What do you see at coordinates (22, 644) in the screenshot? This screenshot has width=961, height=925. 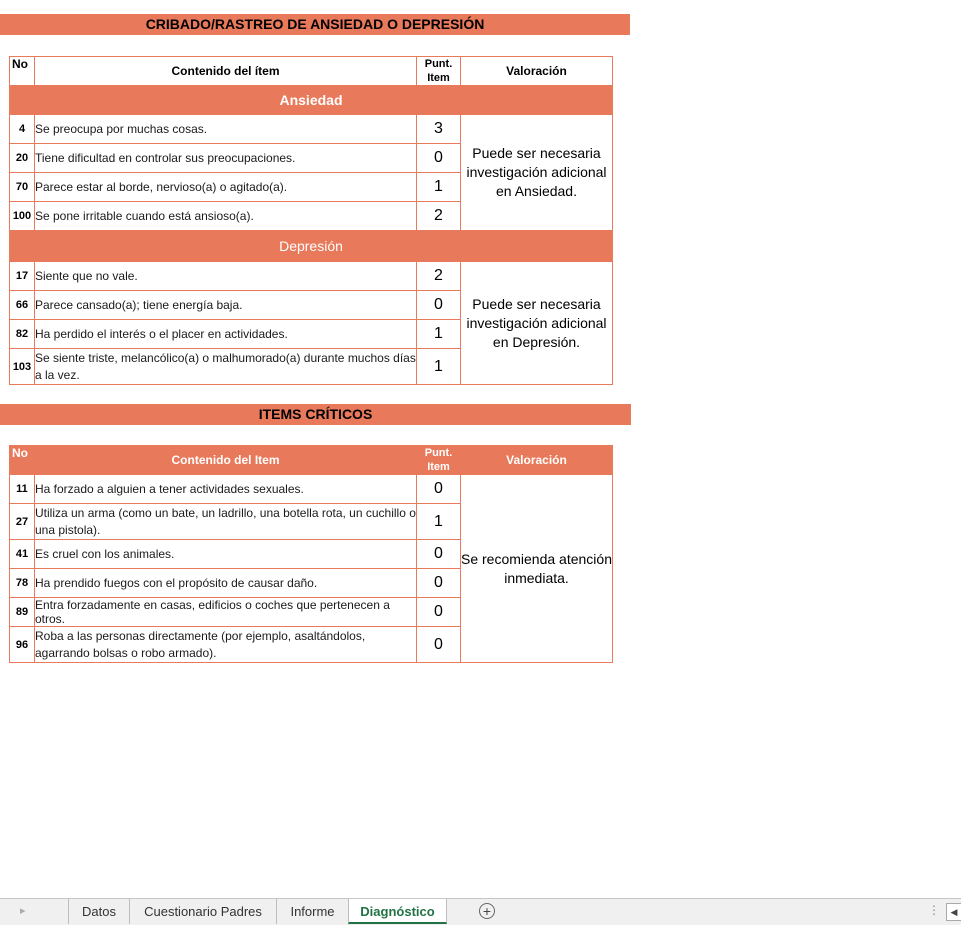 I see `item-number: 96` at bounding box center [22, 644].